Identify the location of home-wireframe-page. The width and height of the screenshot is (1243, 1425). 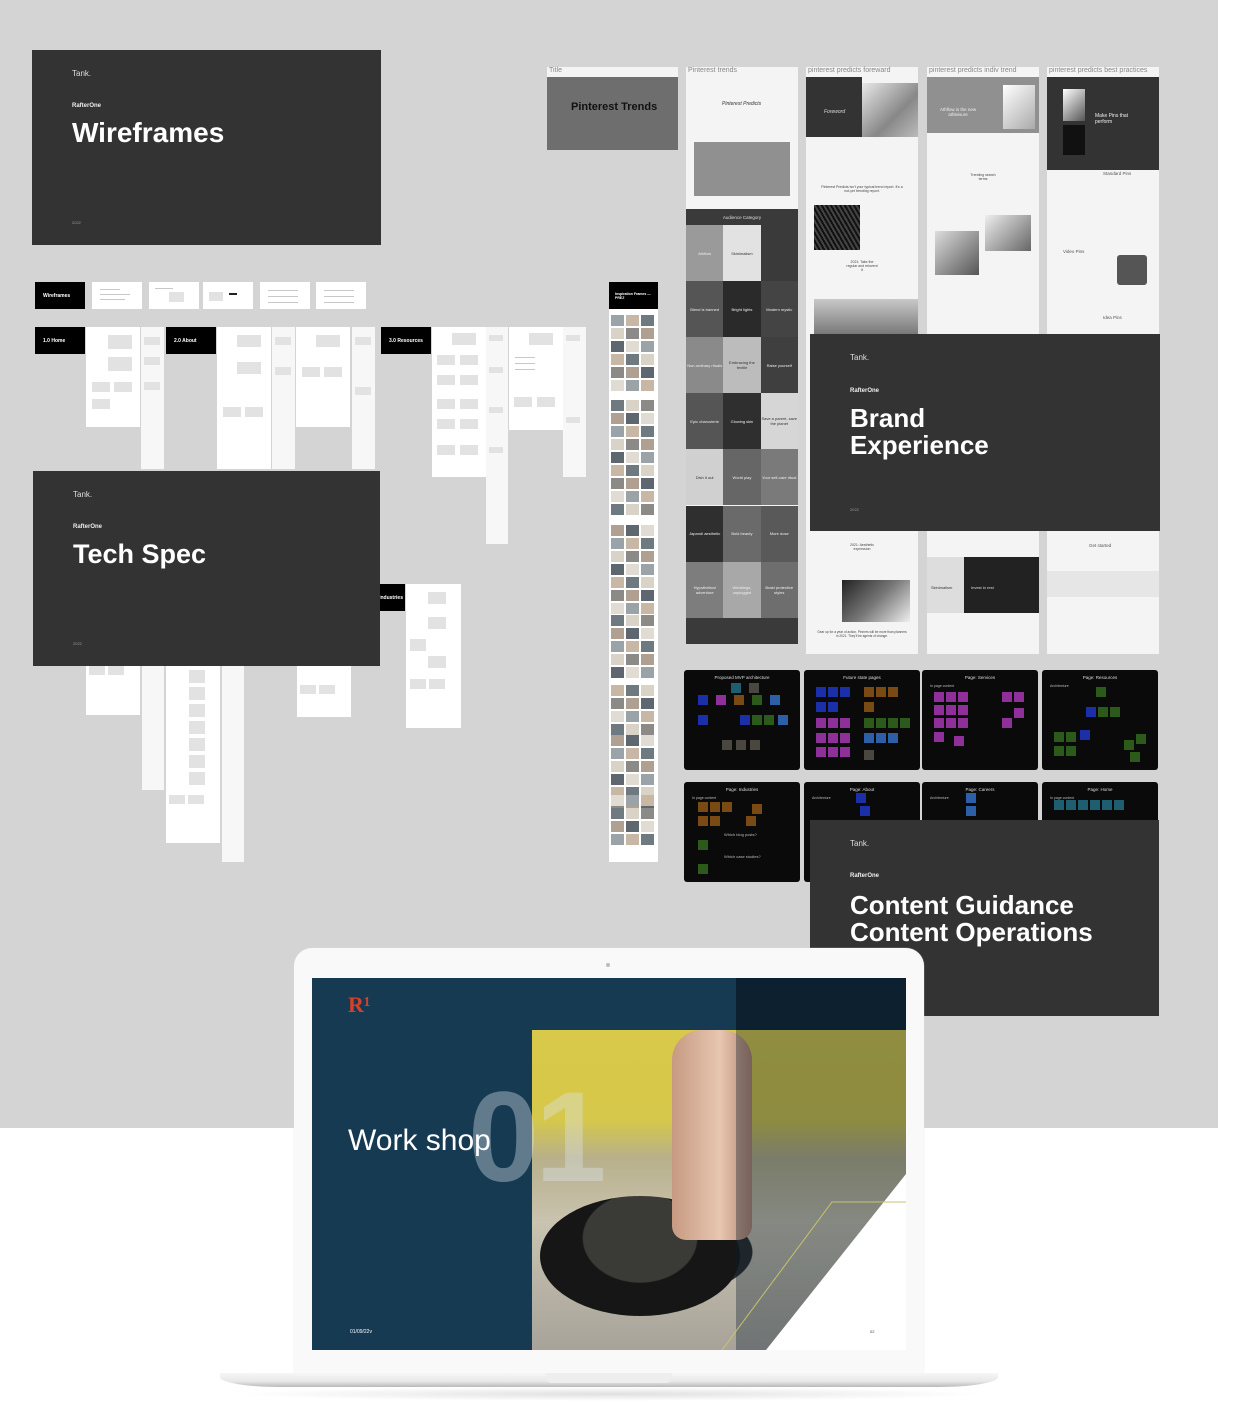
(113, 377).